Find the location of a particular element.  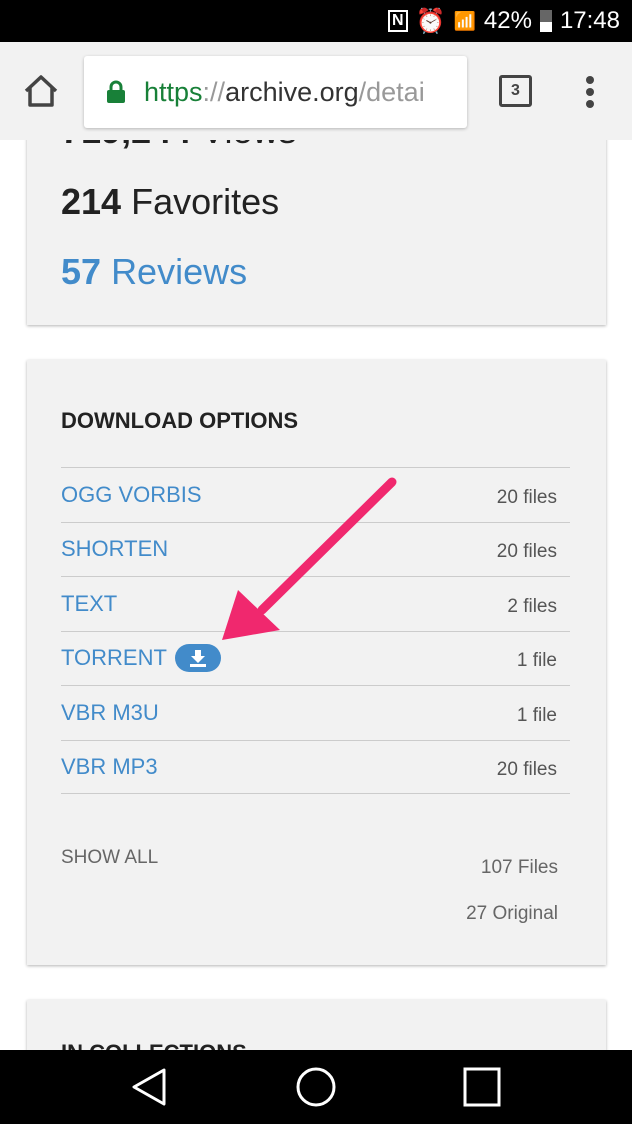

tab-switcher-button: 3 is located at coordinates (515, 91).